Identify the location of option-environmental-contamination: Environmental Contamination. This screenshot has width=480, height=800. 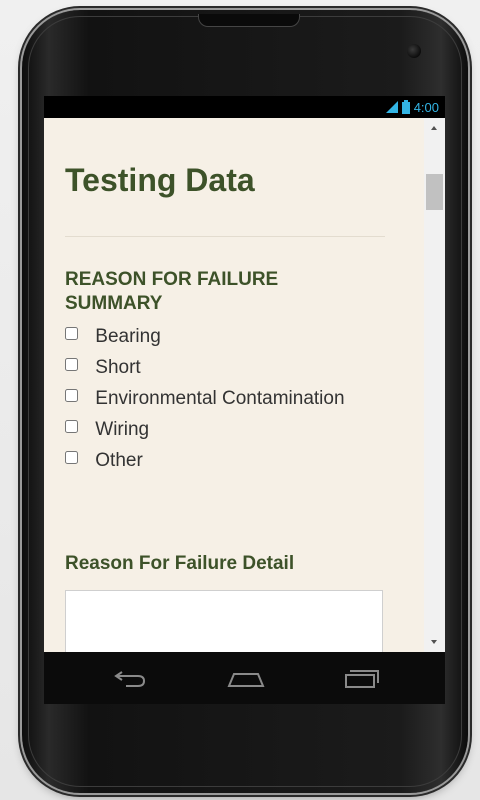
(225, 399).